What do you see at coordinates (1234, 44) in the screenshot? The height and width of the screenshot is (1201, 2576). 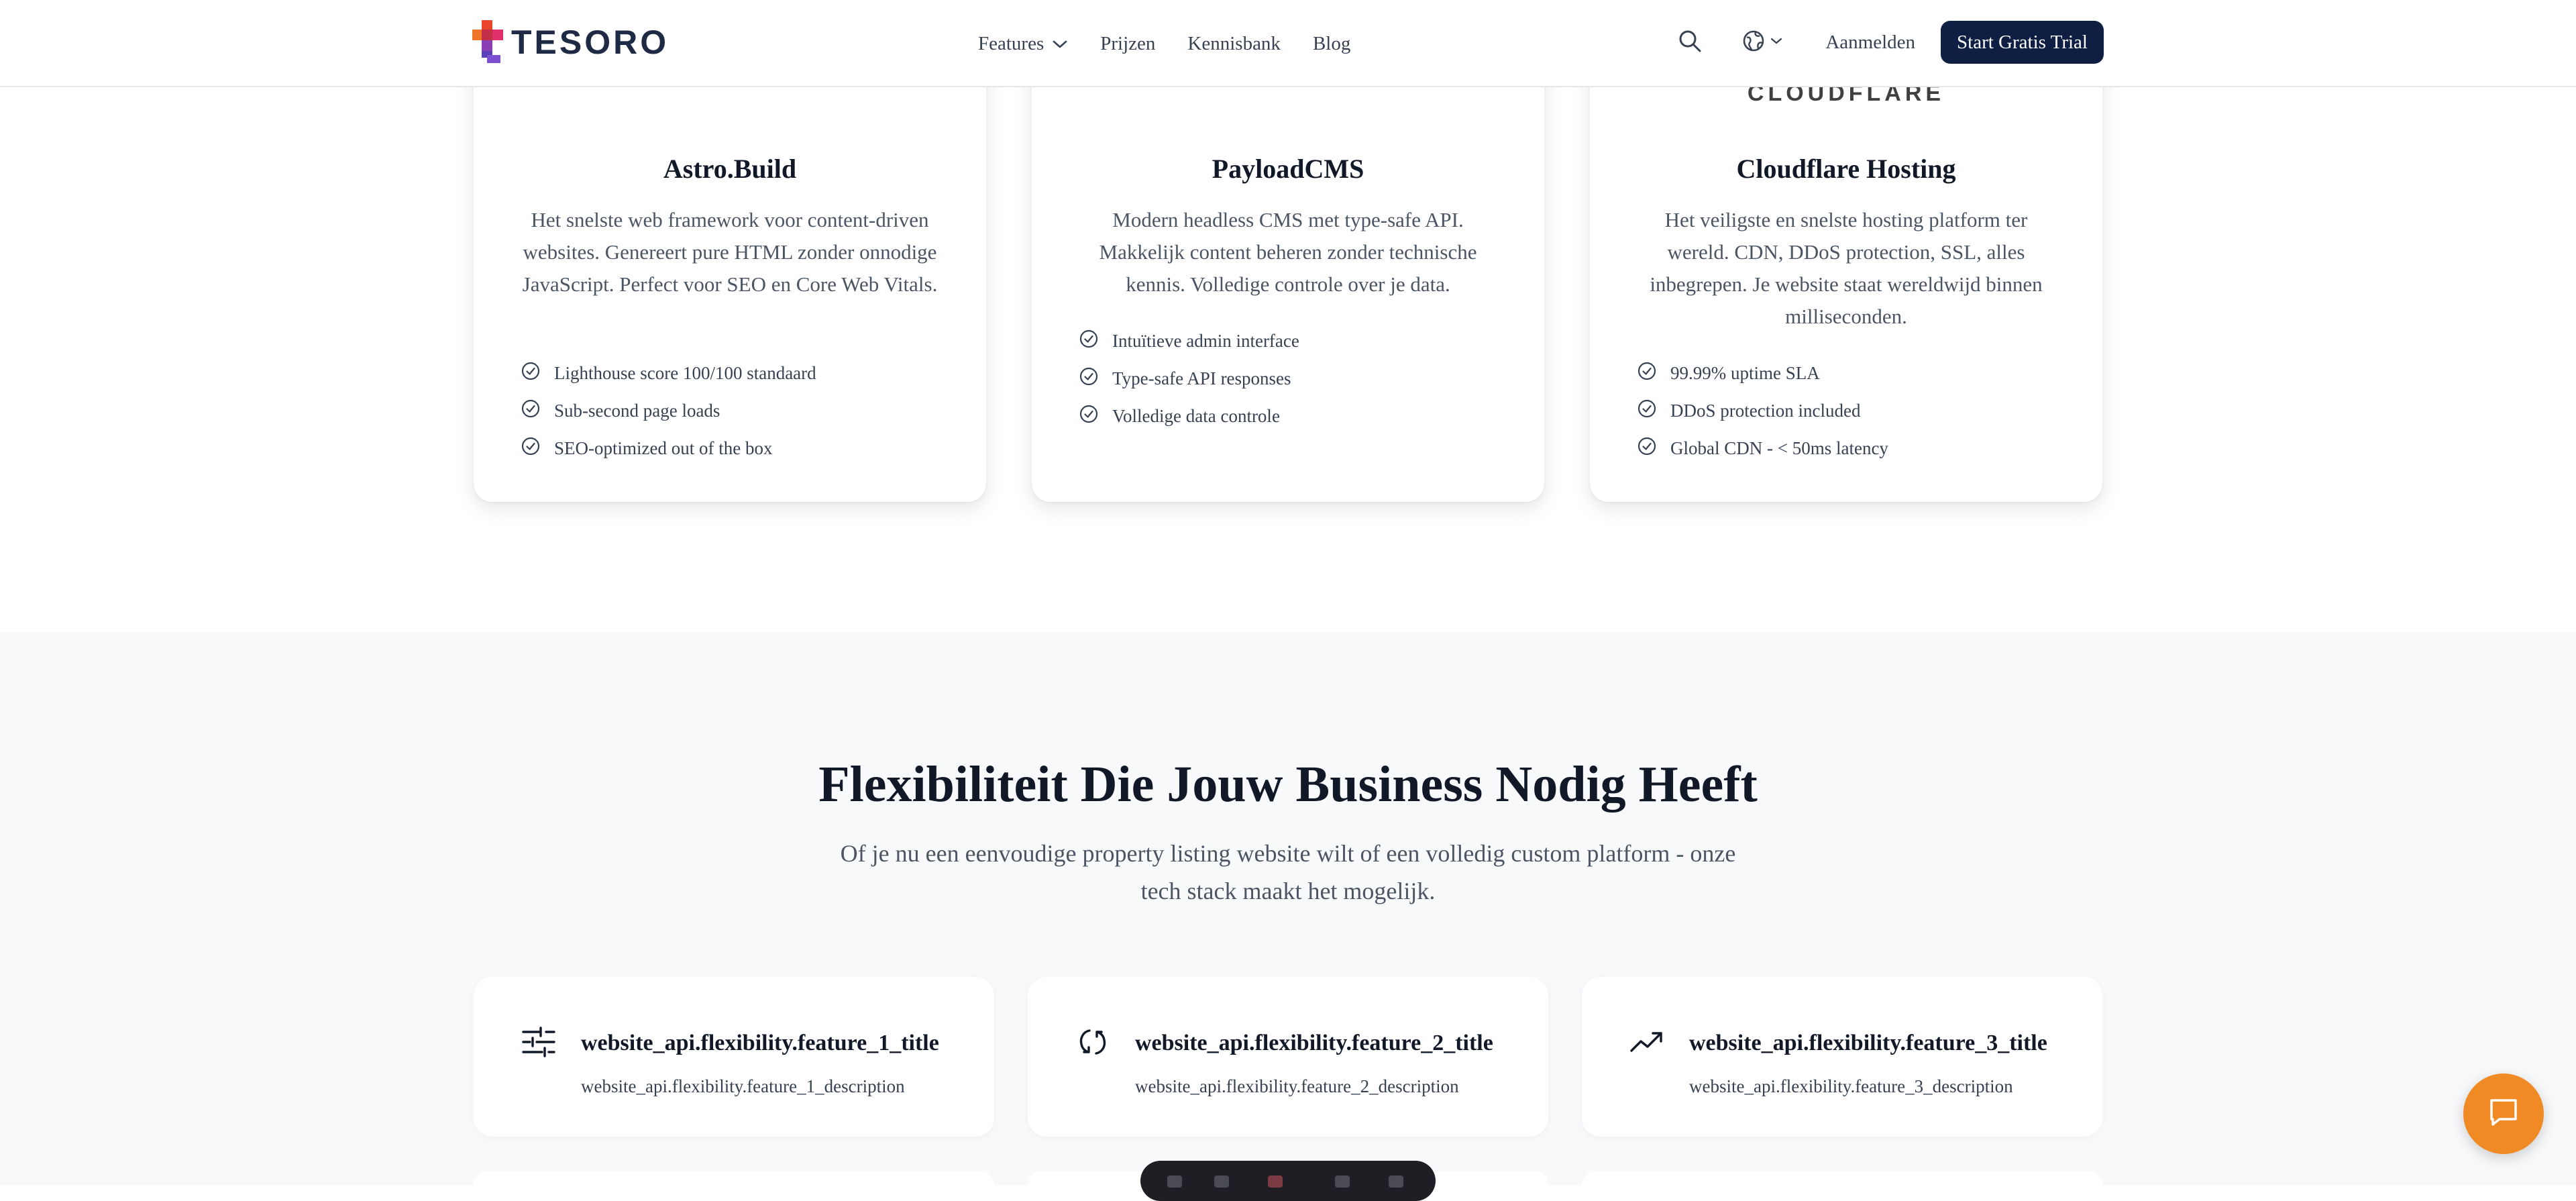 I see `nav-kennisbank: Kennisbank` at bounding box center [1234, 44].